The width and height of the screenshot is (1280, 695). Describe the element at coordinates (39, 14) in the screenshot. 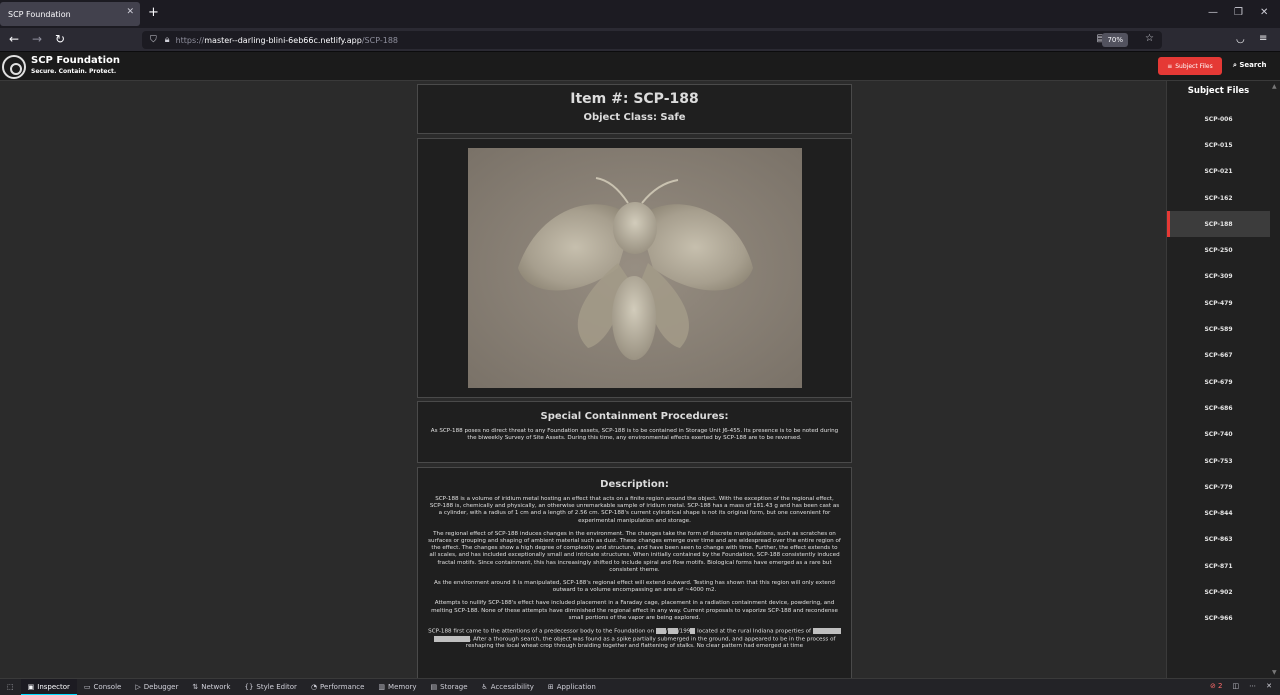

I see `tab-title: SCP Foundation` at that location.